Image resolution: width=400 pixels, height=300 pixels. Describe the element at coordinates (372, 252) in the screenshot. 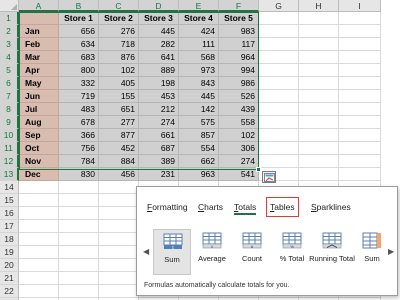

I see `totals-sum-right: Sum` at that location.